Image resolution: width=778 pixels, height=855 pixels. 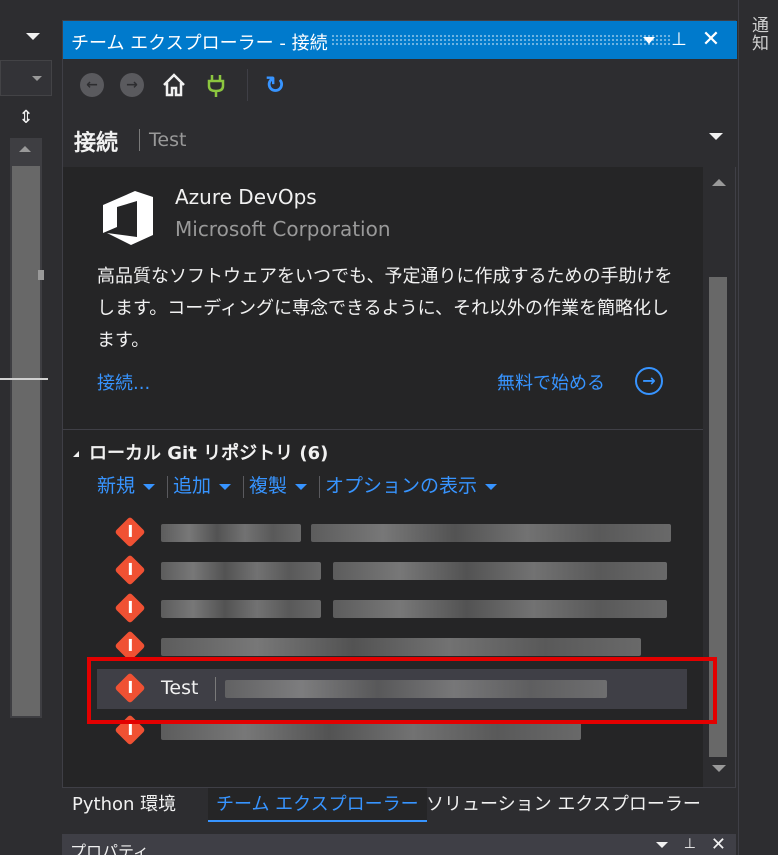 I want to click on action-label: オプションの表示, so click(x=401, y=486).